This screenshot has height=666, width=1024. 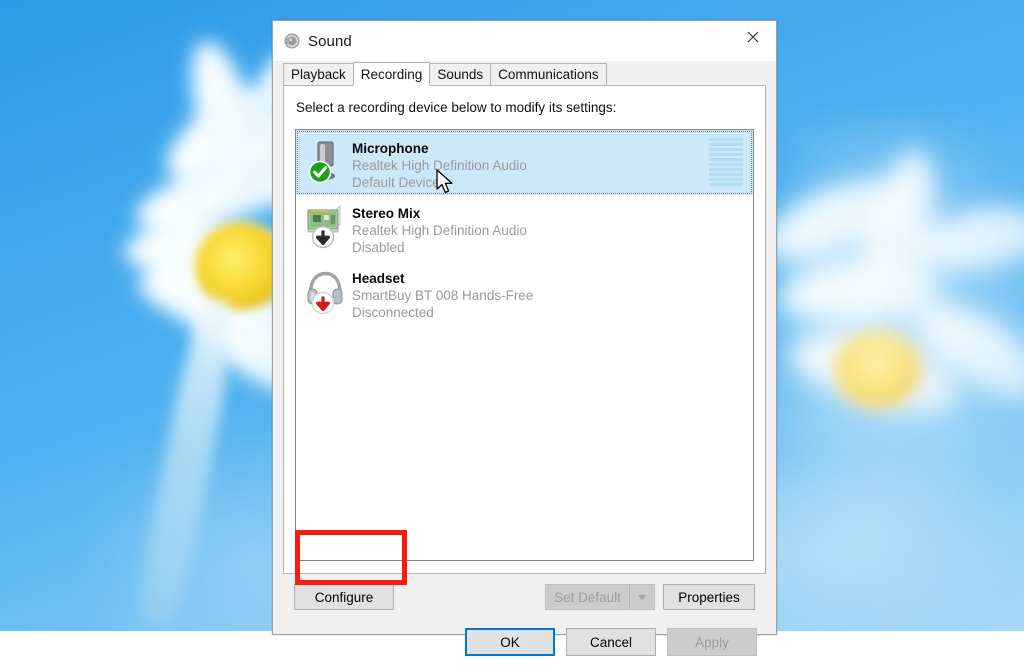 I want to click on cancel-button: Cancel, so click(x=611, y=642).